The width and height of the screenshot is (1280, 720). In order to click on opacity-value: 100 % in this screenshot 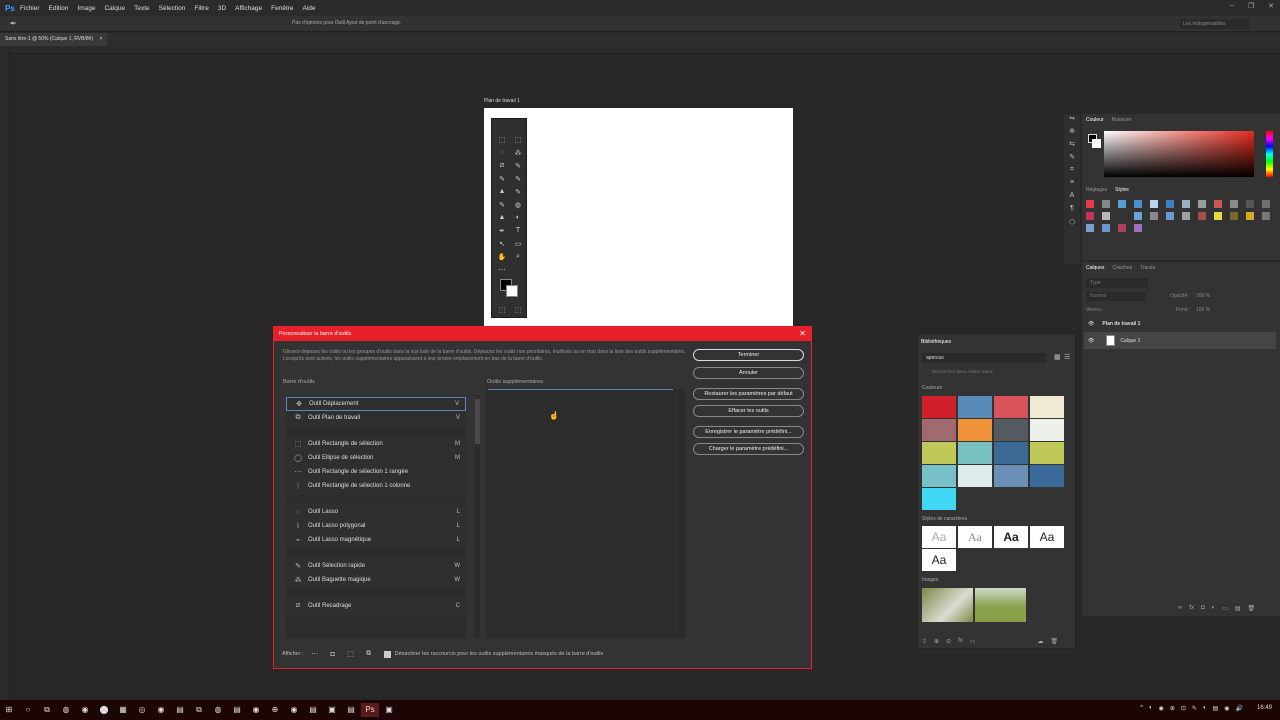, I will do `click(1203, 296)`.